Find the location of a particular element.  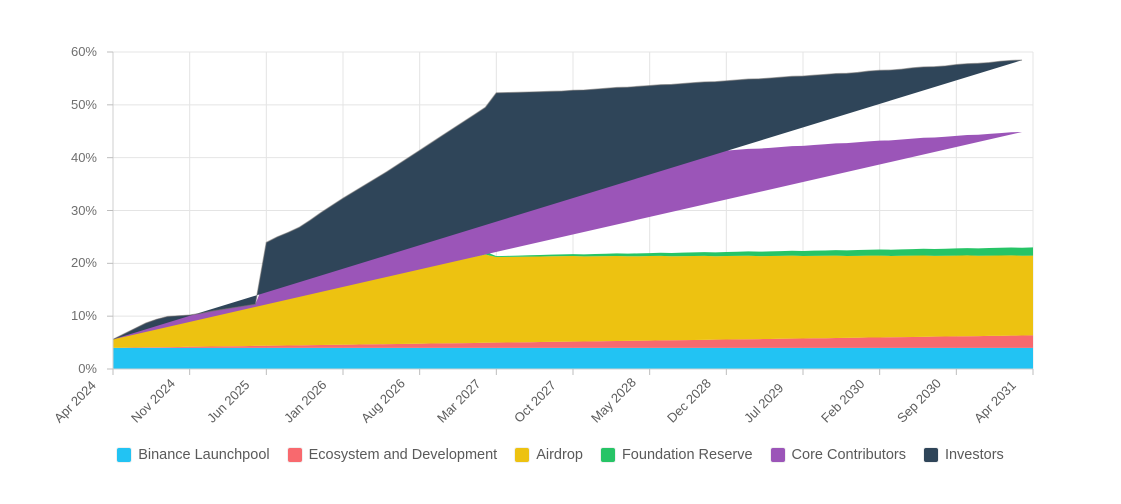

legend-item-investors: Investors is located at coordinates (963, 455).